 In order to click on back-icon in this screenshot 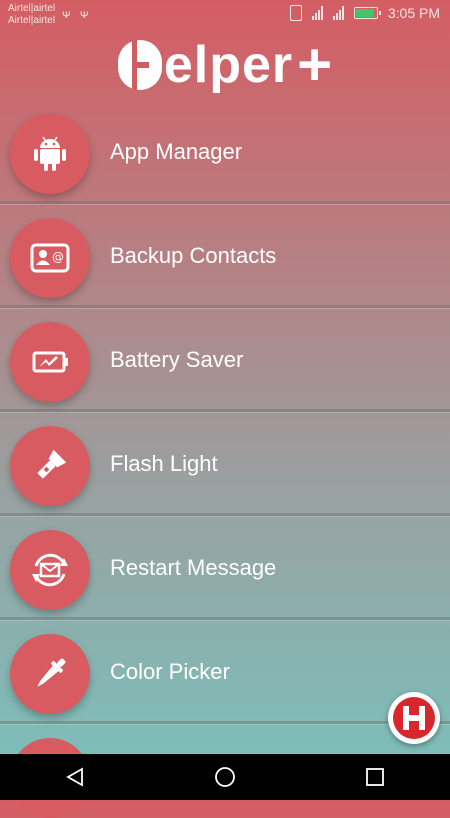, I will do `click(74, 777)`.